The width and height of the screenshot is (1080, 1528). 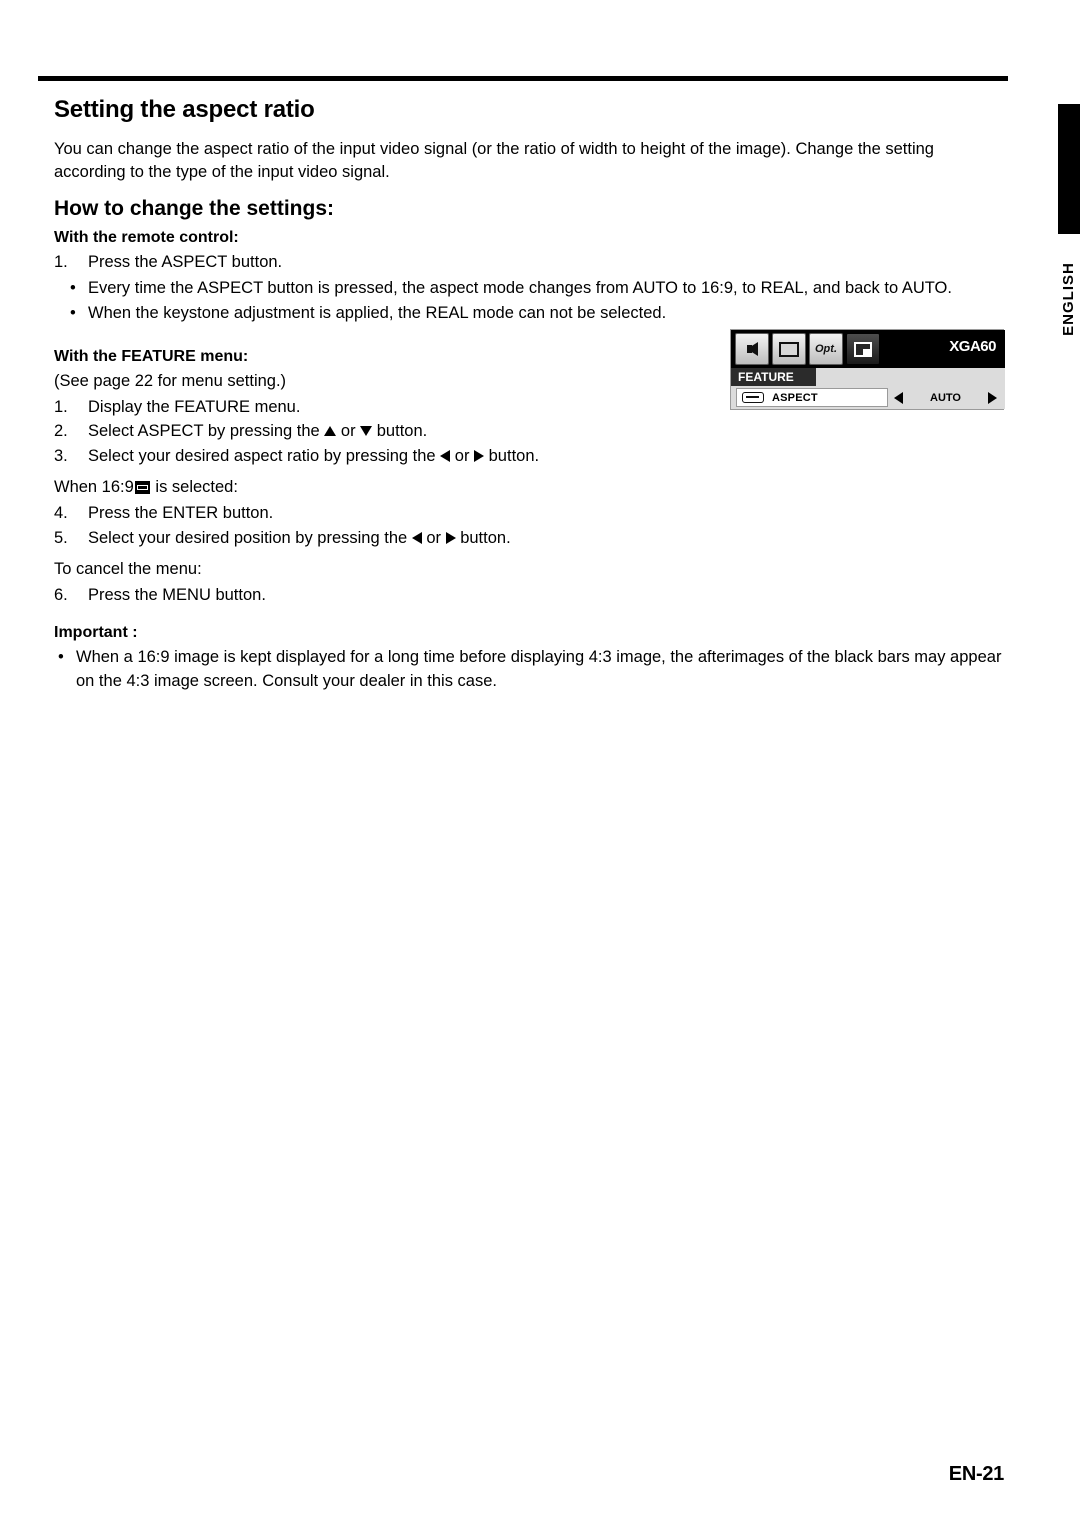 What do you see at coordinates (976, 1474) in the screenshot?
I see `page-number: EN-21` at bounding box center [976, 1474].